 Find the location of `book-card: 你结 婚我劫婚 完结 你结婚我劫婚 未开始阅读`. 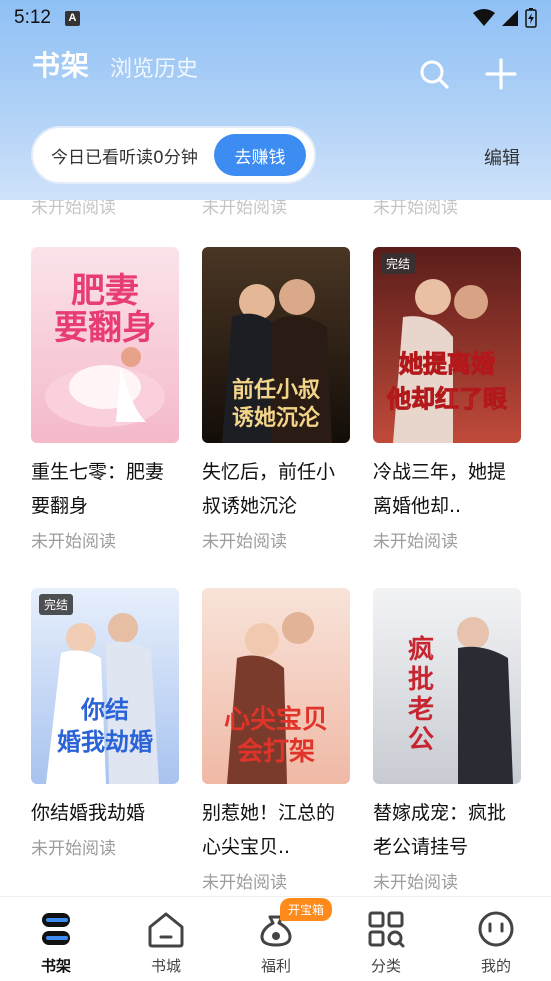

book-card: 你结 婚我劫婚 完结 你结婚我劫婚 未开始阅读 is located at coordinates (106, 723).